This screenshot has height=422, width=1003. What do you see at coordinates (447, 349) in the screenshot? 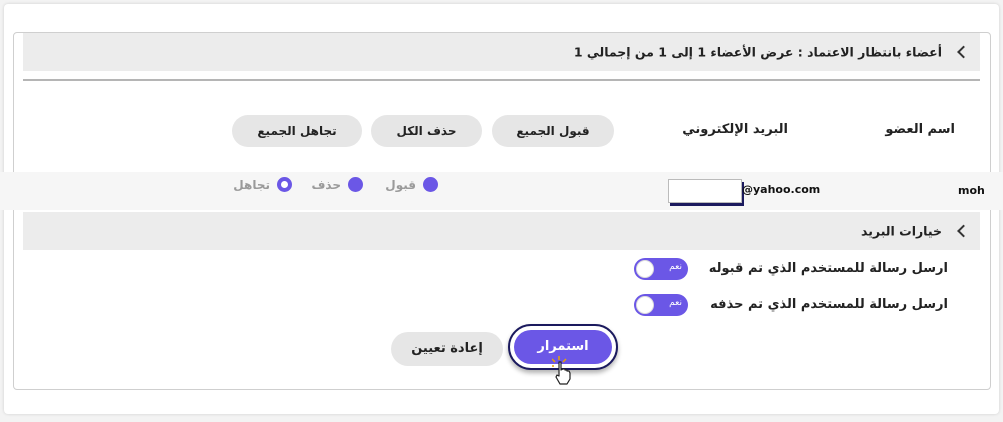
I see `reset-button: إعادة تعيين` at bounding box center [447, 349].